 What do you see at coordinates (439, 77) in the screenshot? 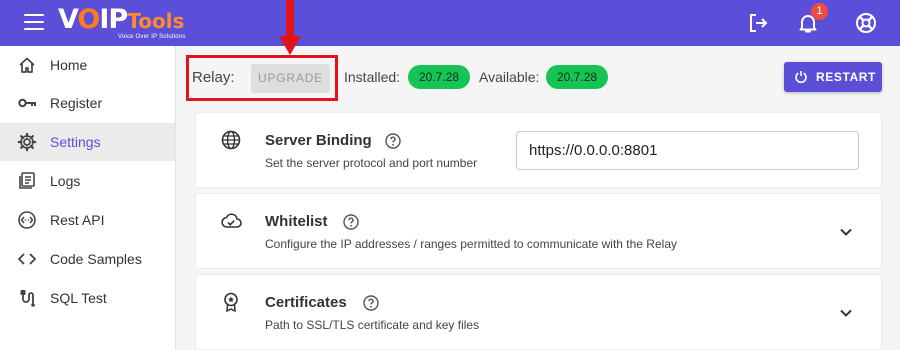
I see `installed-version-badge: 20.7.28` at bounding box center [439, 77].